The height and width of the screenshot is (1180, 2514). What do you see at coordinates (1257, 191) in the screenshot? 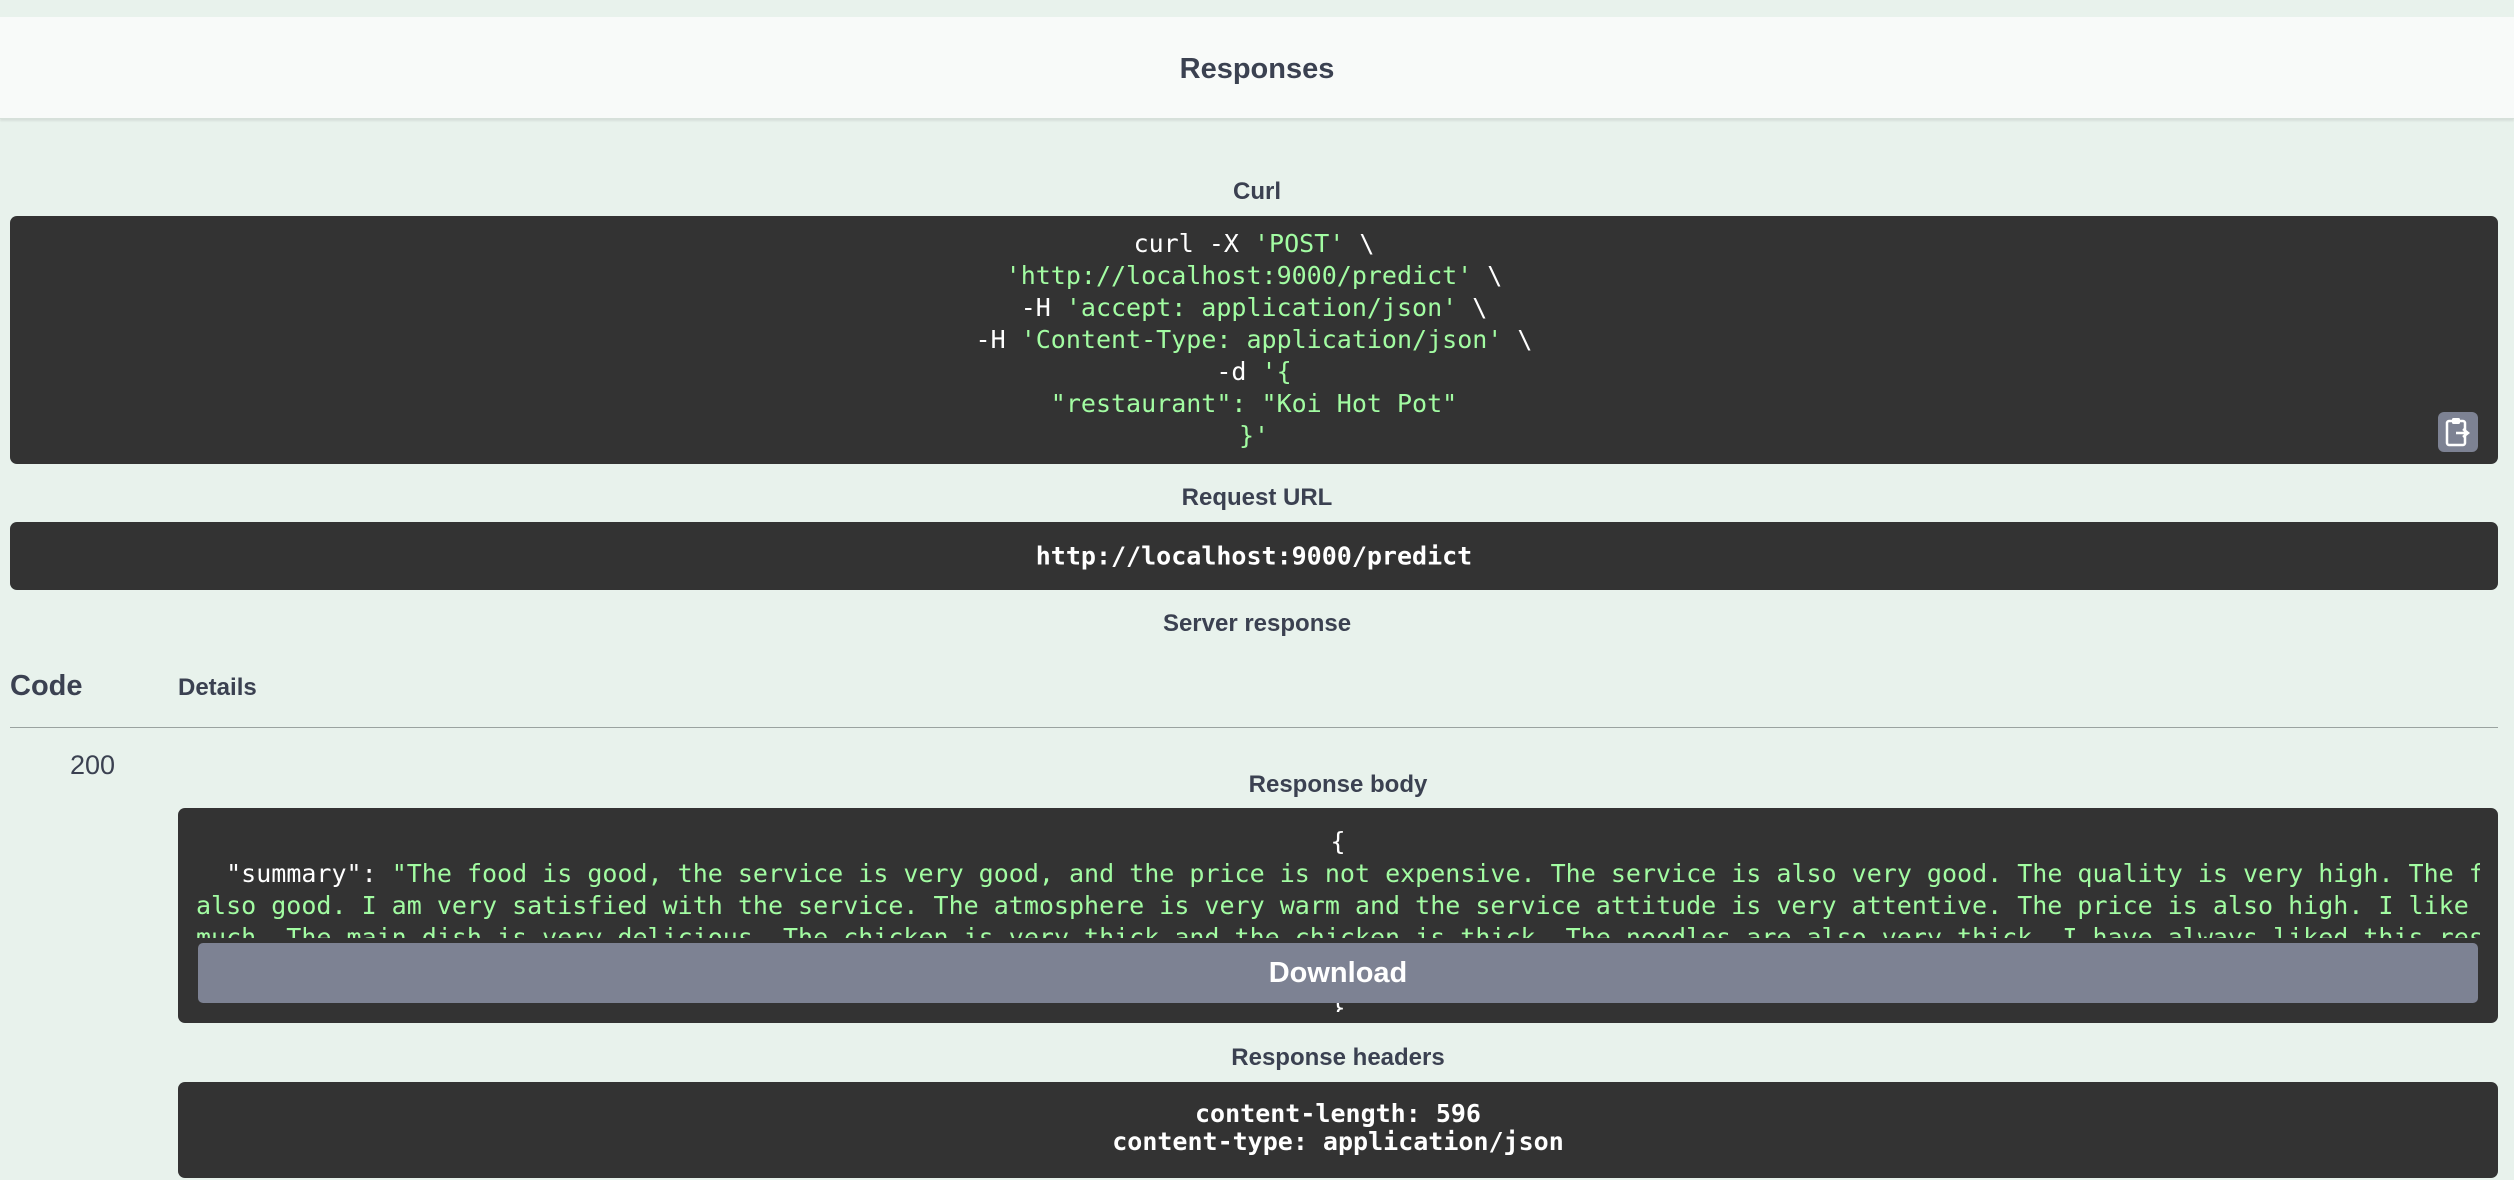
I see `curl-label: Curl` at bounding box center [1257, 191].